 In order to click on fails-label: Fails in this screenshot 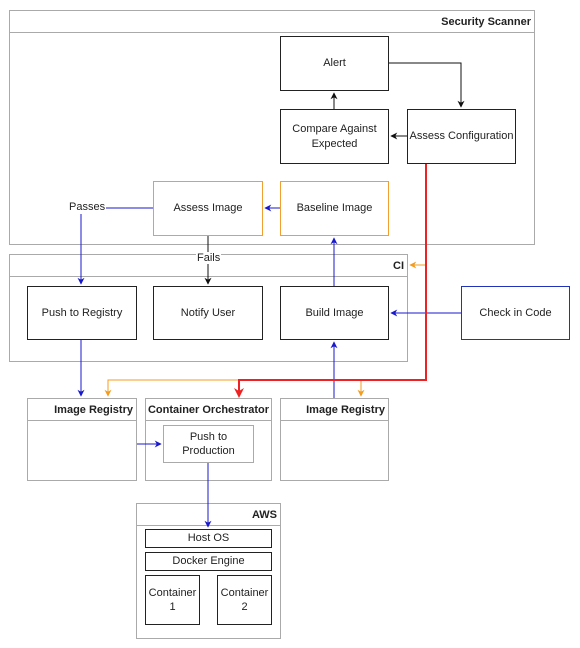, I will do `click(209, 258)`.